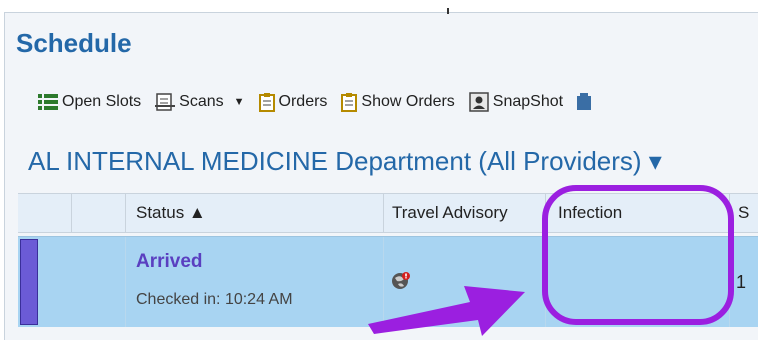 Image resolution: width=758 pixels, height=340 pixels. I want to click on divider-tick, so click(448, 11).